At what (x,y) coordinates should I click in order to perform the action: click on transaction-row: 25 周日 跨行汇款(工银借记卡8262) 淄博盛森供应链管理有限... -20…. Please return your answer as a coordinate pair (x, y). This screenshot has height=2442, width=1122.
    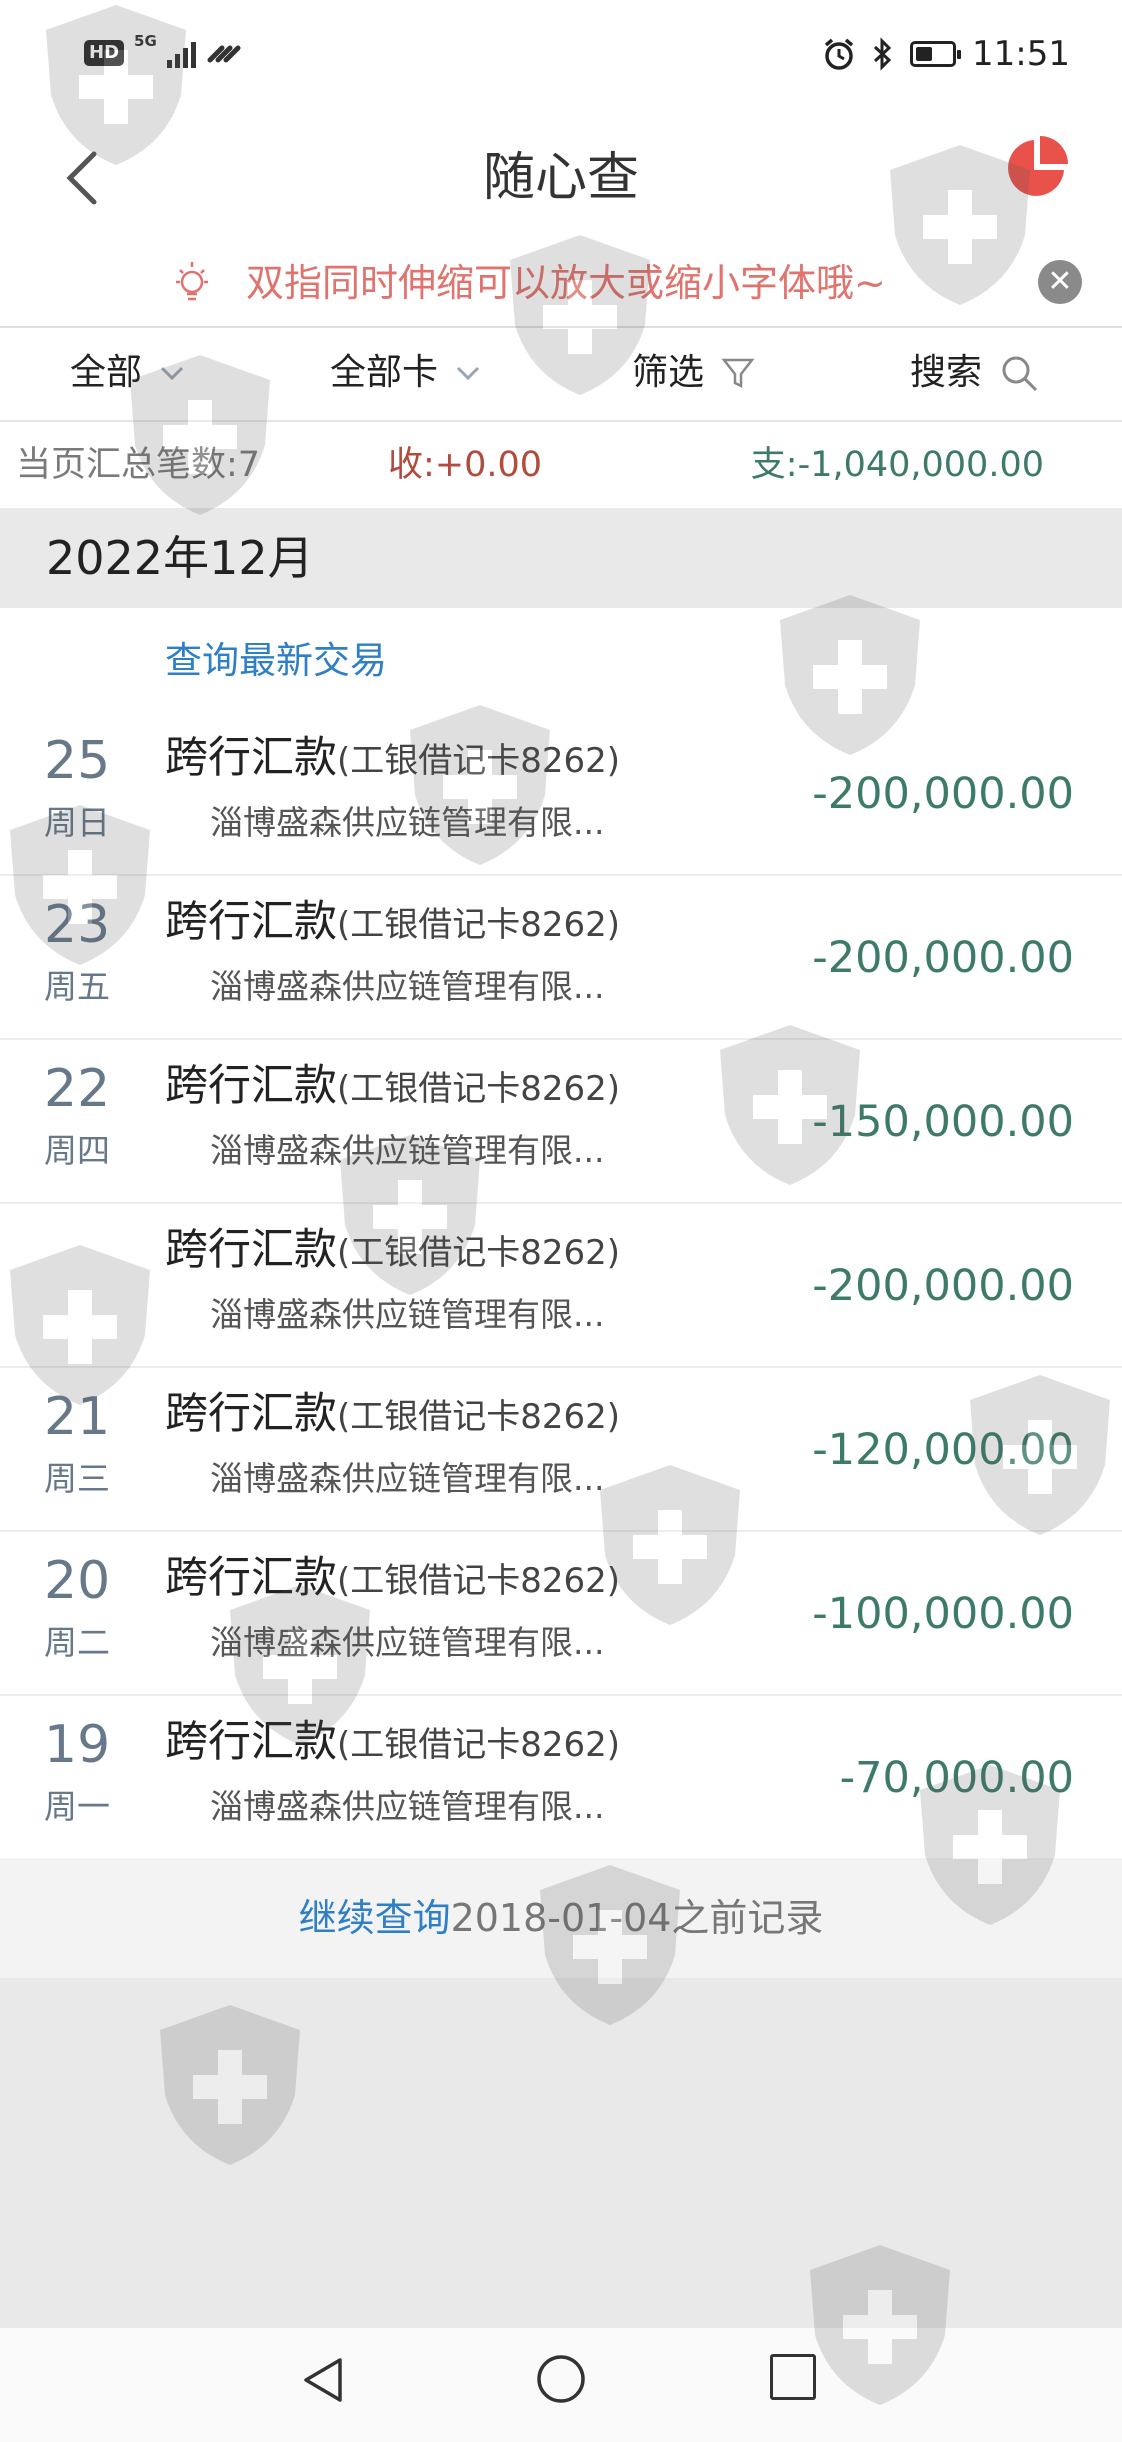
    Looking at the image, I should click on (561, 794).